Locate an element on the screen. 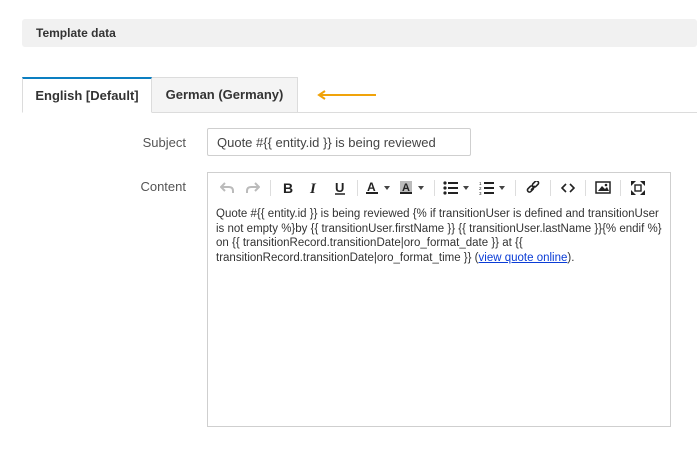  image-icon is located at coordinates (603, 188).